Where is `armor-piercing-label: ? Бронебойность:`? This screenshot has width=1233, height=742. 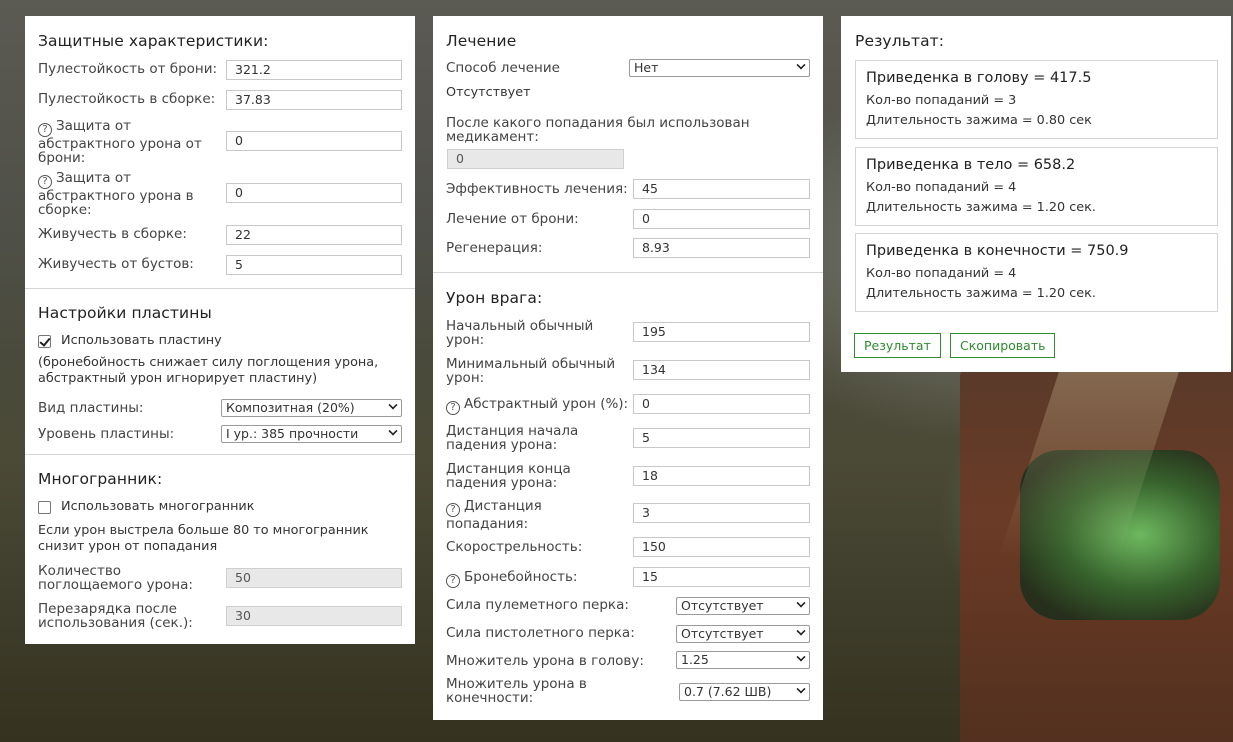
armor-piercing-label: ? Бронебойность: is located at coordinates (511, 579).